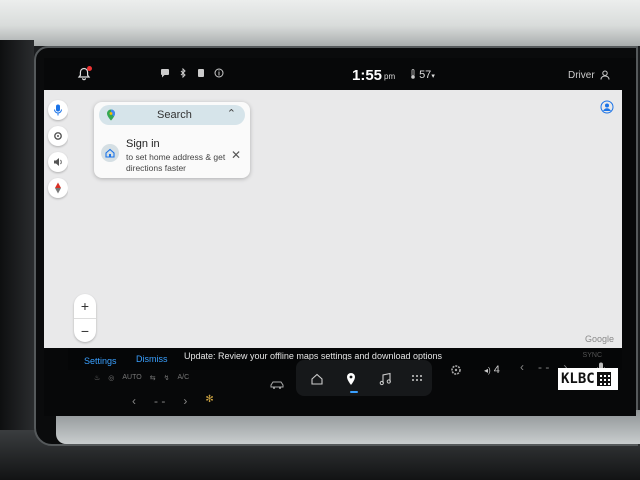 The height and width of the screenshot is (480, 640). I want to click on outside-temperature: 57▾, so click(422, 75).